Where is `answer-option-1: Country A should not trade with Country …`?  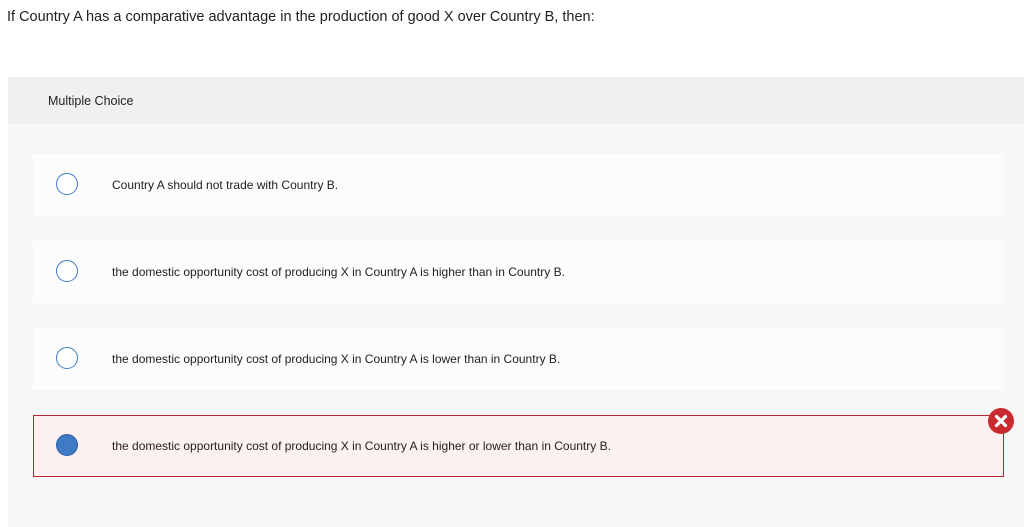 answer-option-1: Country A should not trade with Country … is located at coordinates (518, 185).